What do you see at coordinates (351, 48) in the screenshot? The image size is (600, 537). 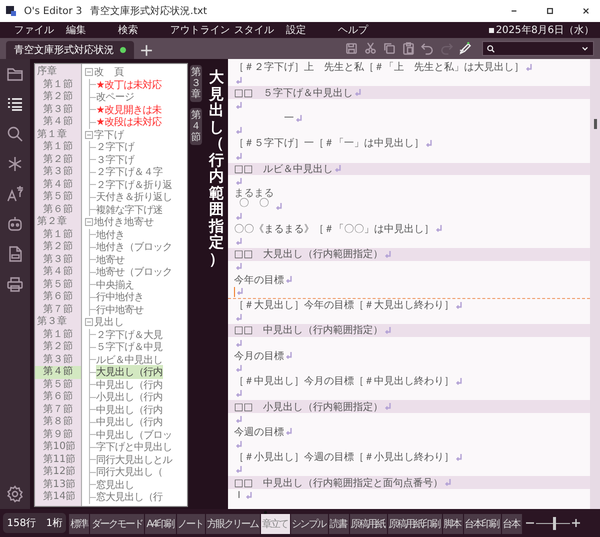 I see `save-icon` at bounding box center [351, 48].